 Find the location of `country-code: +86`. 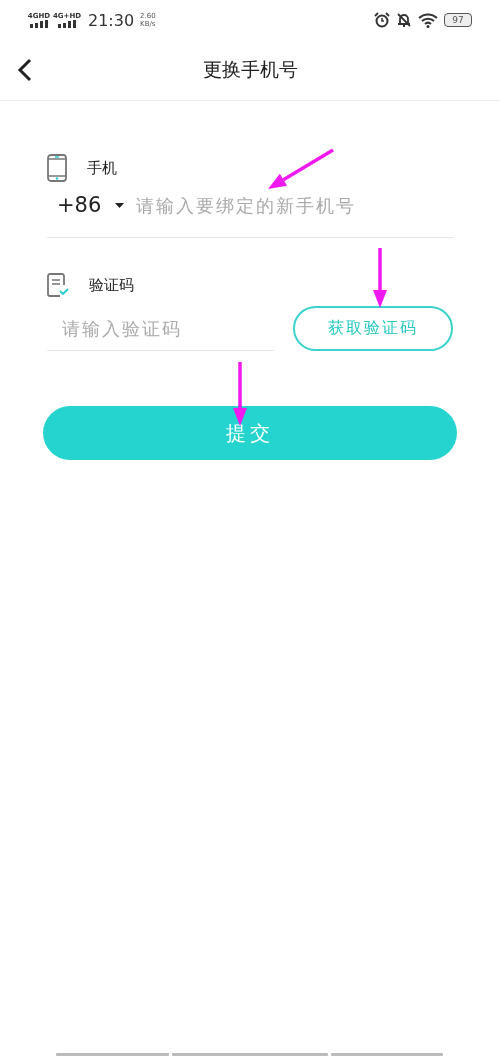

country-code: +86 is located at coordinates (79, 205).